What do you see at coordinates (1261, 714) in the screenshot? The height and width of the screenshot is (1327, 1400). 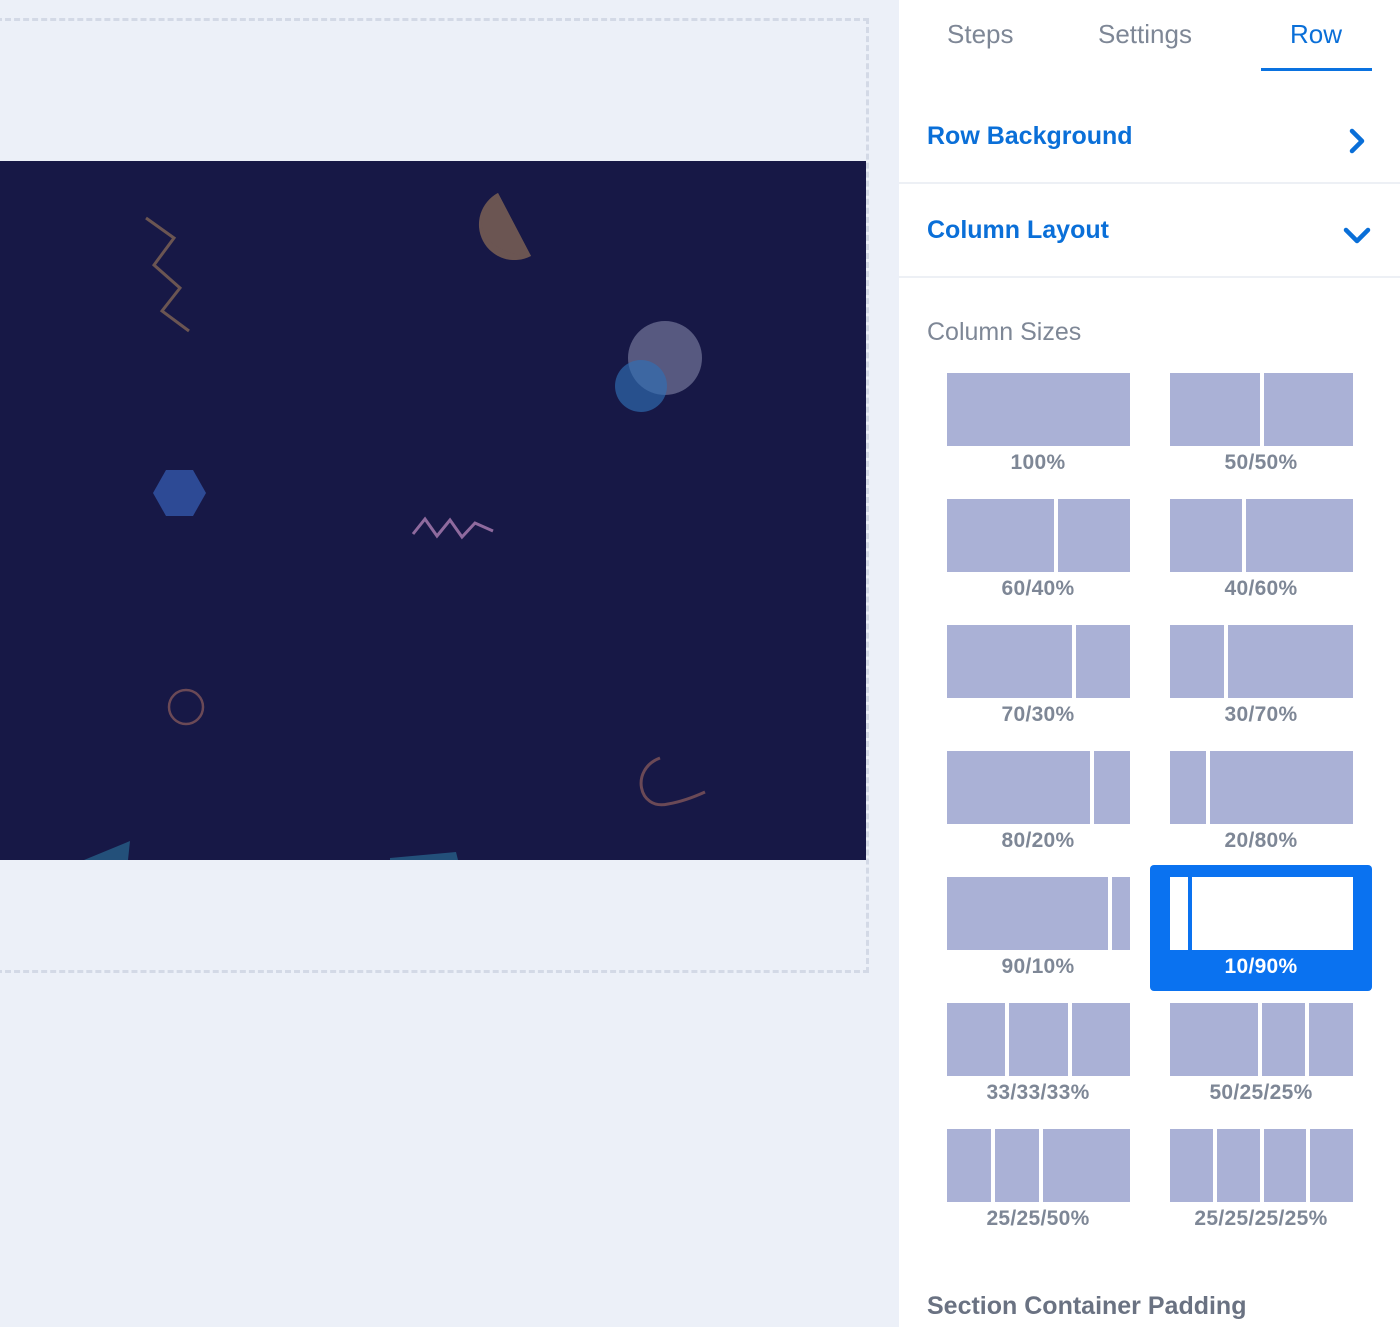 I see `column-layout-label: 30/70%` at bounding box center [1261, 714].